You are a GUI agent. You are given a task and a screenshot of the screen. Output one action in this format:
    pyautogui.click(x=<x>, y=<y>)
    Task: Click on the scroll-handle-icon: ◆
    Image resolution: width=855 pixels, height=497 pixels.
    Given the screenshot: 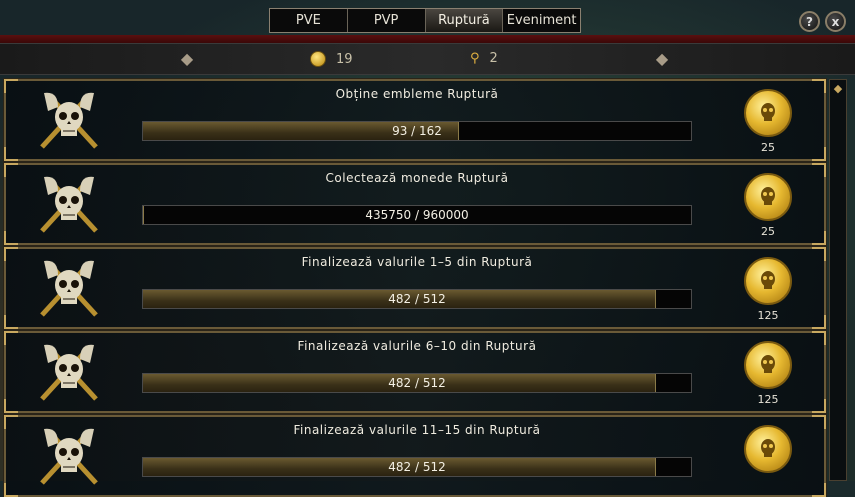 What is the action you would take?
    pyautogui.click(x=838, y=90)
    